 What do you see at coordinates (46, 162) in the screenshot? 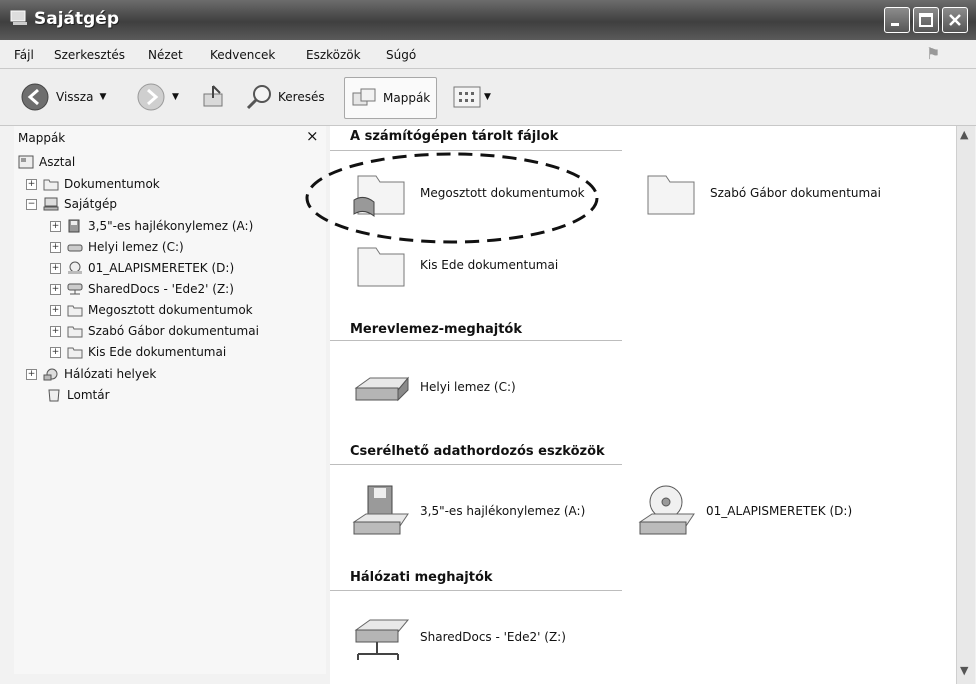
I see `tree-item-desktop: Asztal` at bounding box center [46, 162].